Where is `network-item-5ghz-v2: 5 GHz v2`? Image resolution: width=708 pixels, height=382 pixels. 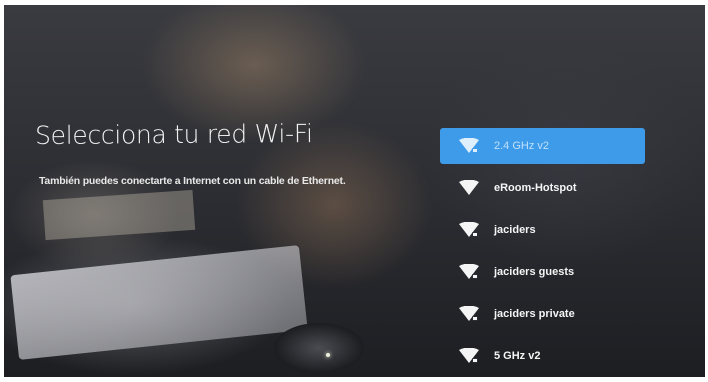 network-item-5ghz-v2: 5 GHz v2 is located at coordinates (547, 356).